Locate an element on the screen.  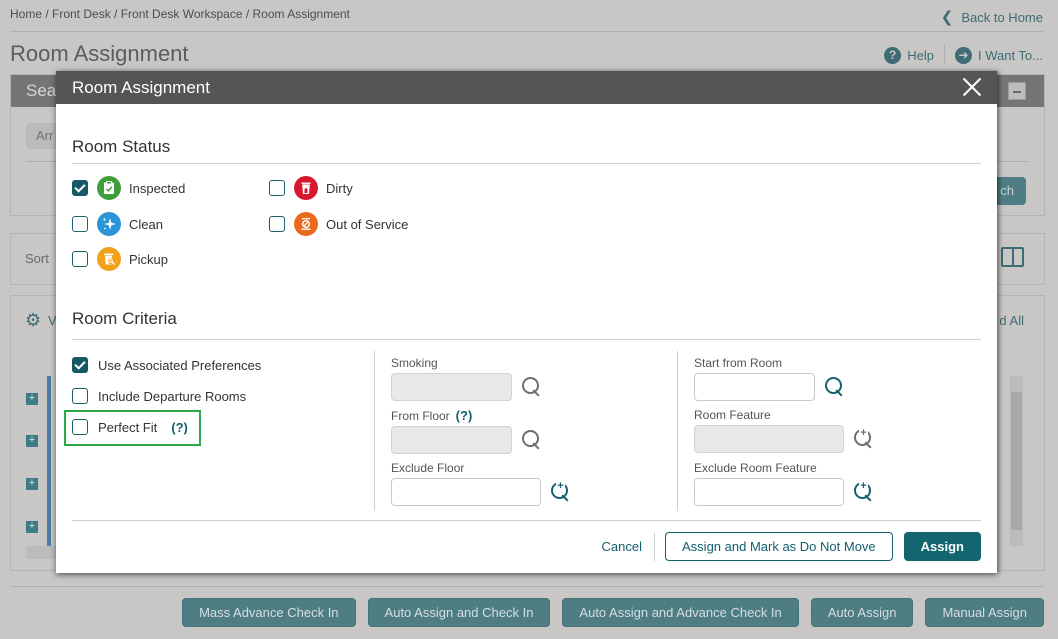
sparkle-icon is located at coordinates (109, 224).